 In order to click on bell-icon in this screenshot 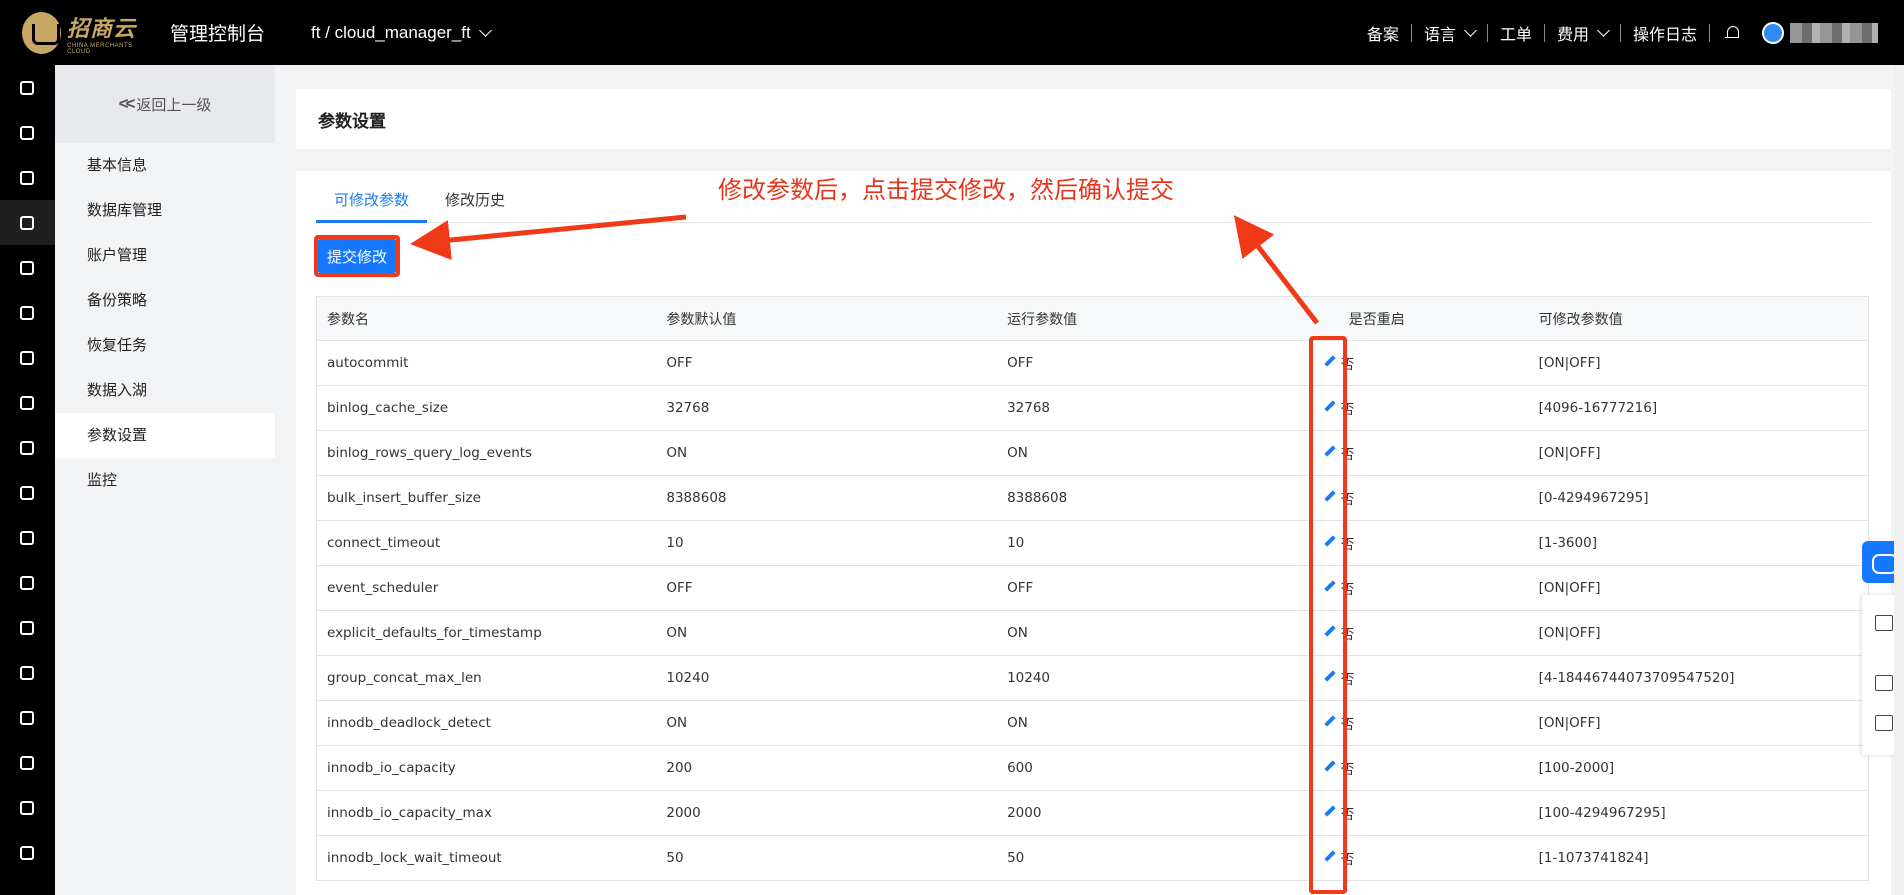, I will do `click(1733, 33)`.